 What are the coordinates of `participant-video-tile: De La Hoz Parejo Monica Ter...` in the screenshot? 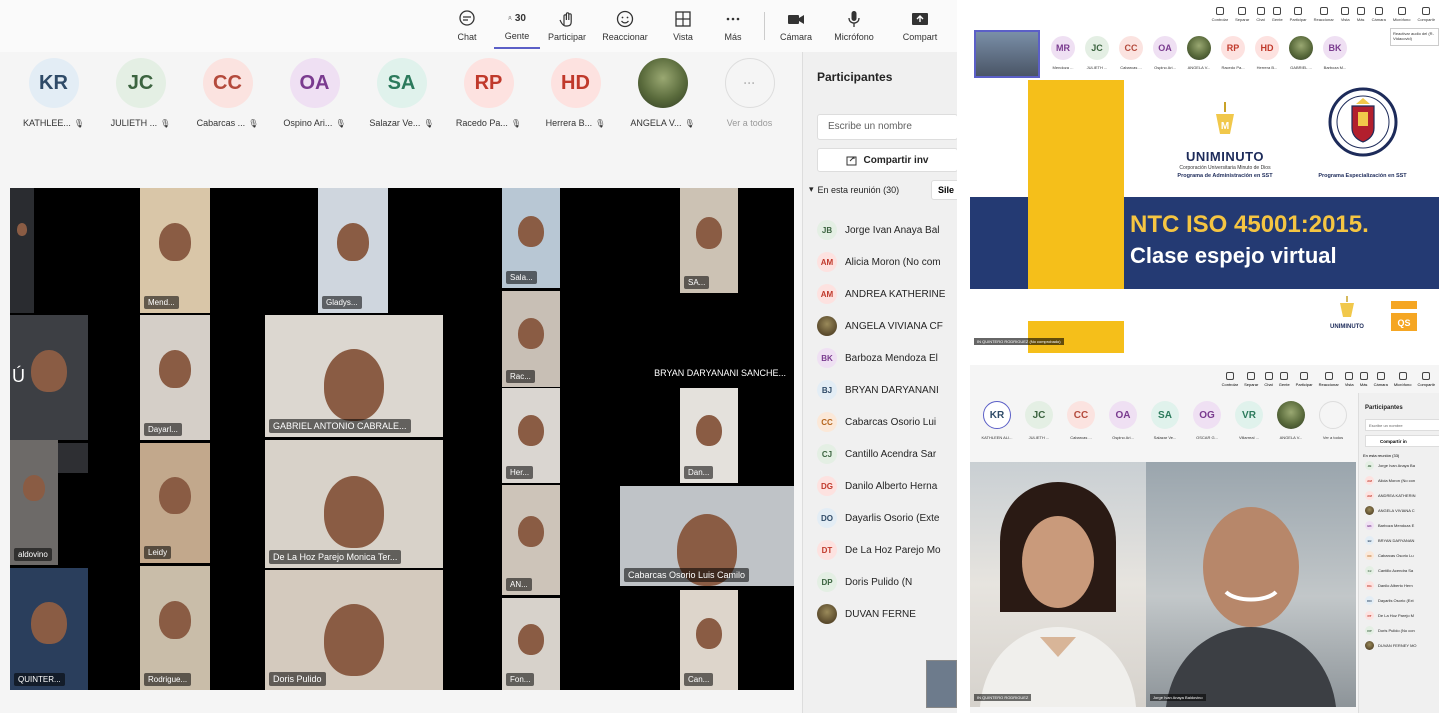 It's located at (354, 504).